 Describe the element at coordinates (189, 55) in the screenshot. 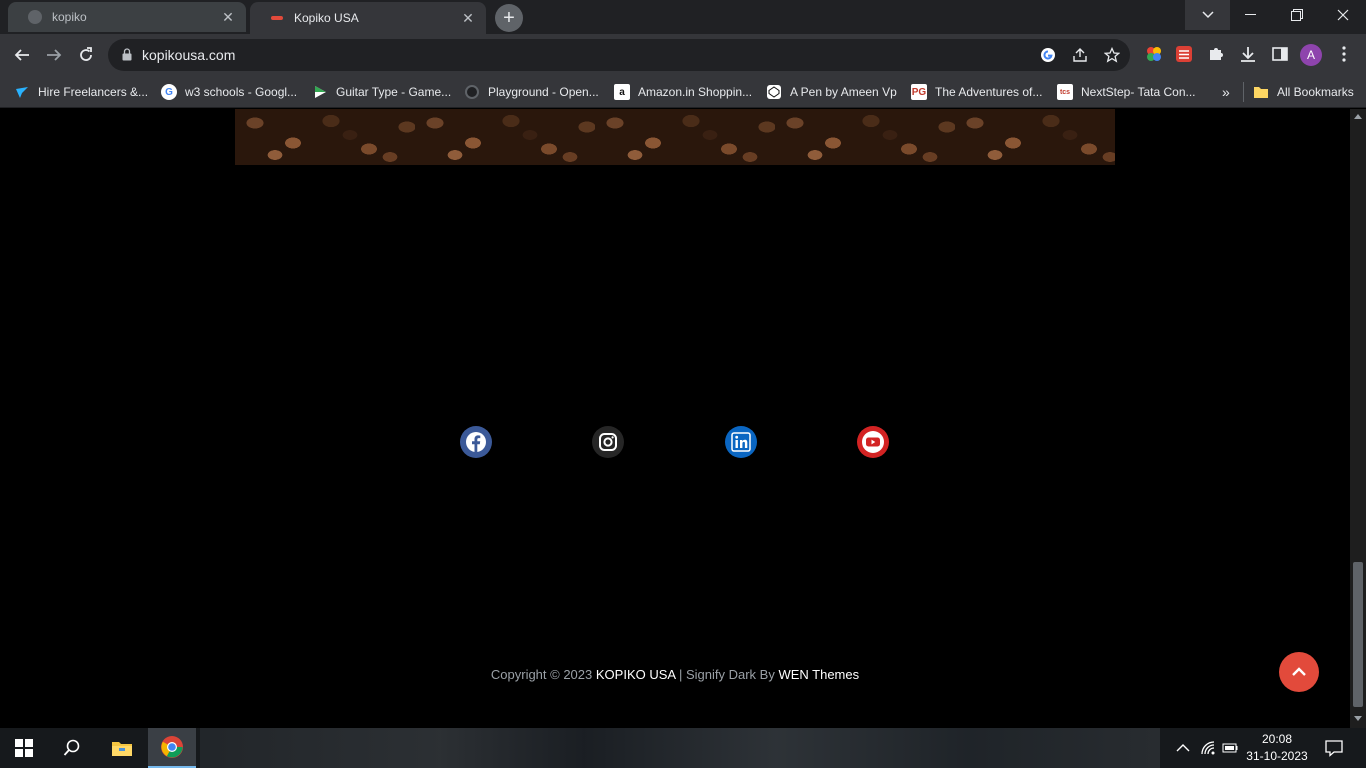

I see `url-text: kopikousa.com` at that location.